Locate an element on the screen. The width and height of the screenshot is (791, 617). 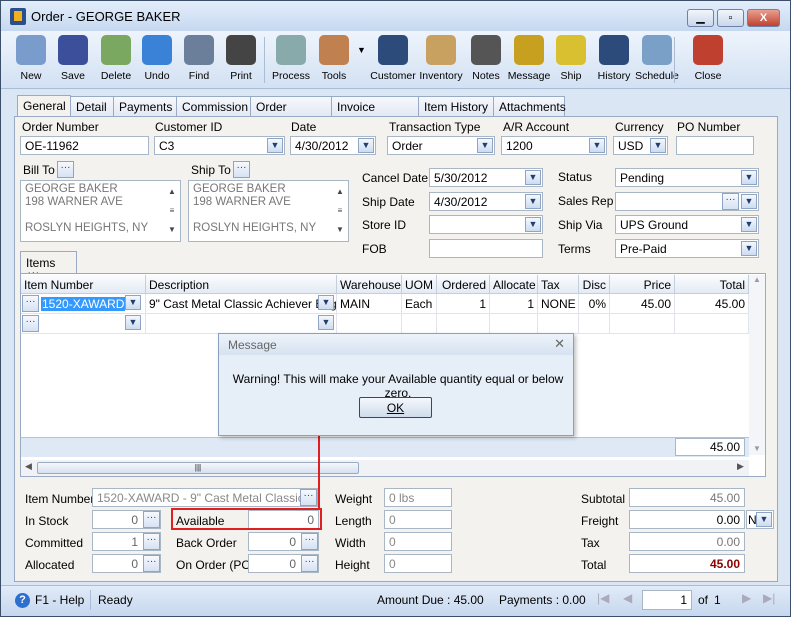
find-button: Find is located at coordinates (199, 58).